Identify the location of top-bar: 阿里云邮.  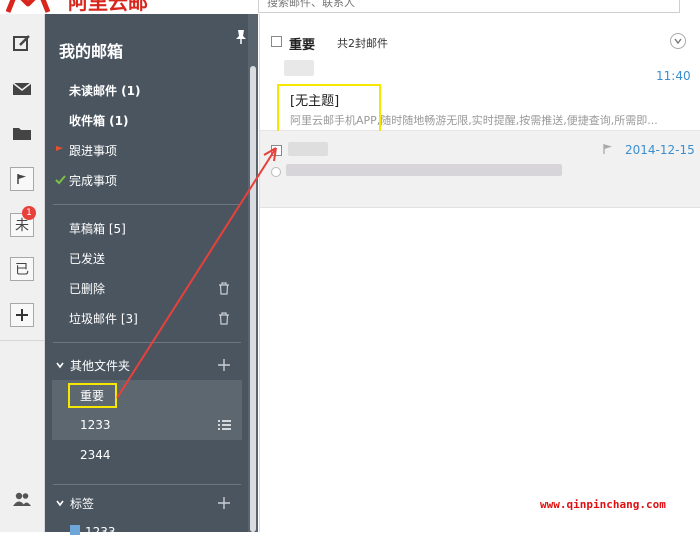
(350, 7).